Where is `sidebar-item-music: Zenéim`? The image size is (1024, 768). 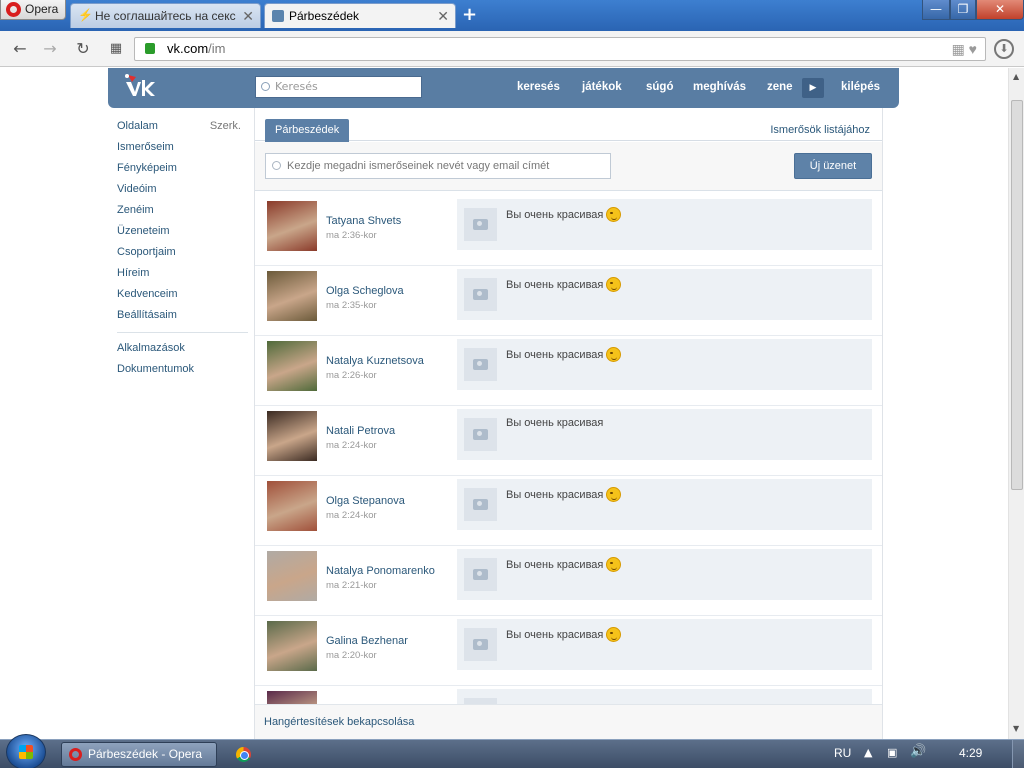 sidebar-item-music: Zenéim is located at coordinates (182, 210).